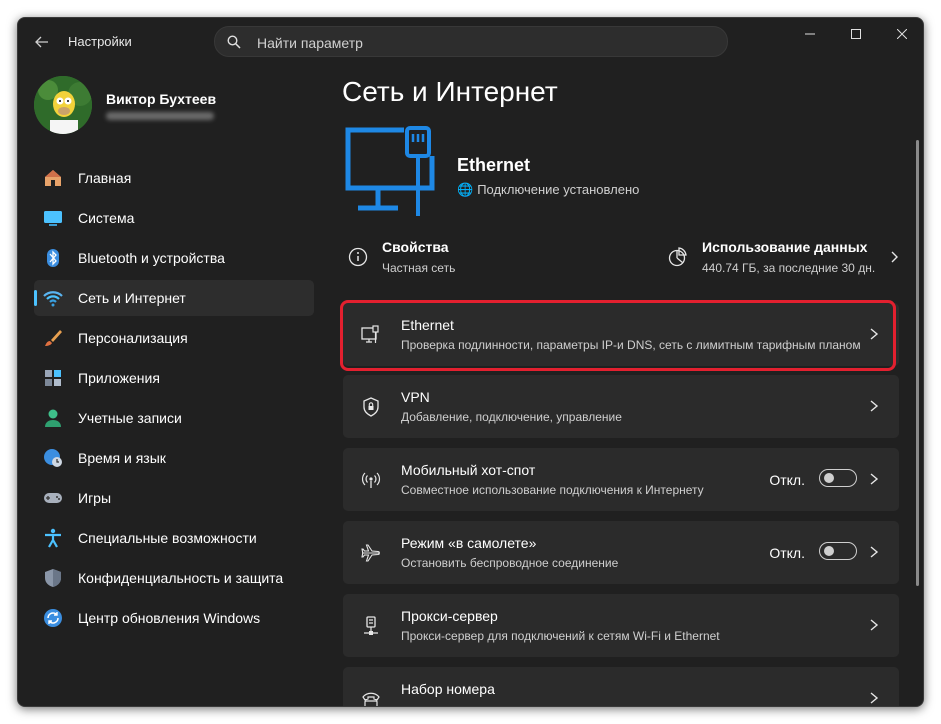 This screenshot has height=724, width=941. Describe the element at coordinates (53, 538) in the screenshot. I see `accessibility-icon` at that location.